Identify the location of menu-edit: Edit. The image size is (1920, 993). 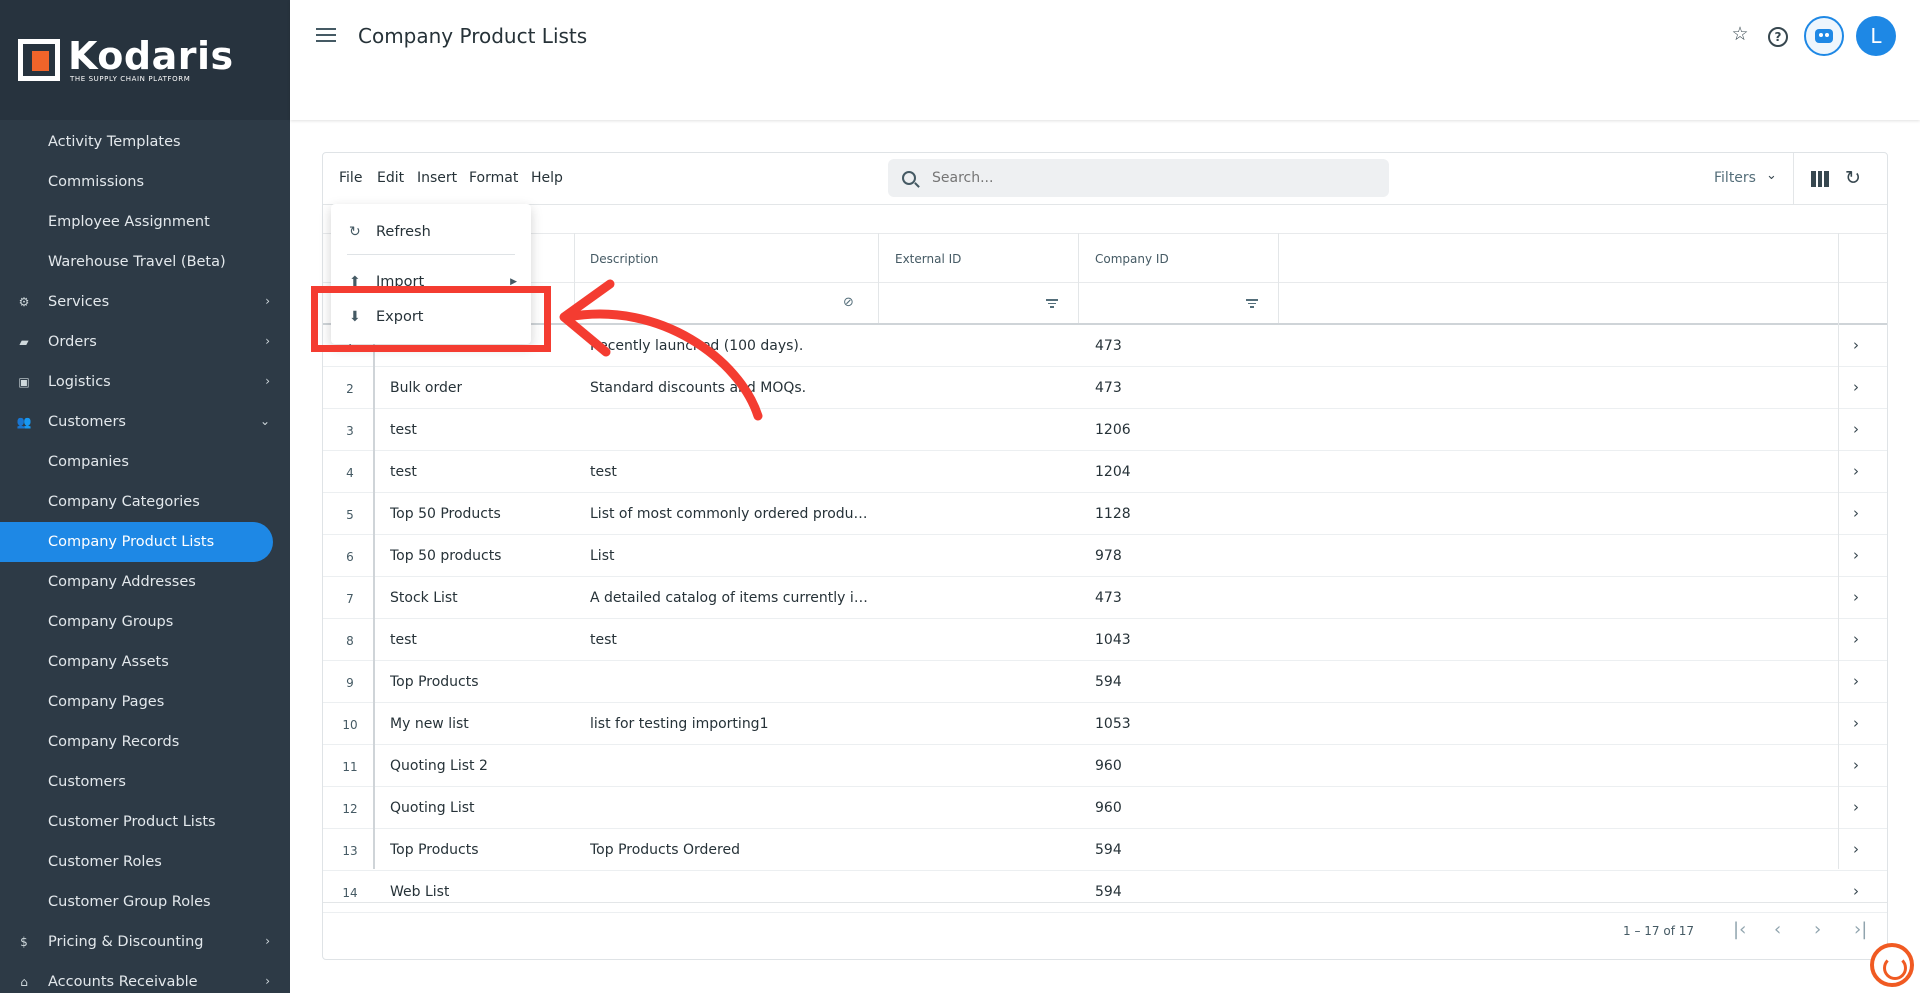
(390, 178).